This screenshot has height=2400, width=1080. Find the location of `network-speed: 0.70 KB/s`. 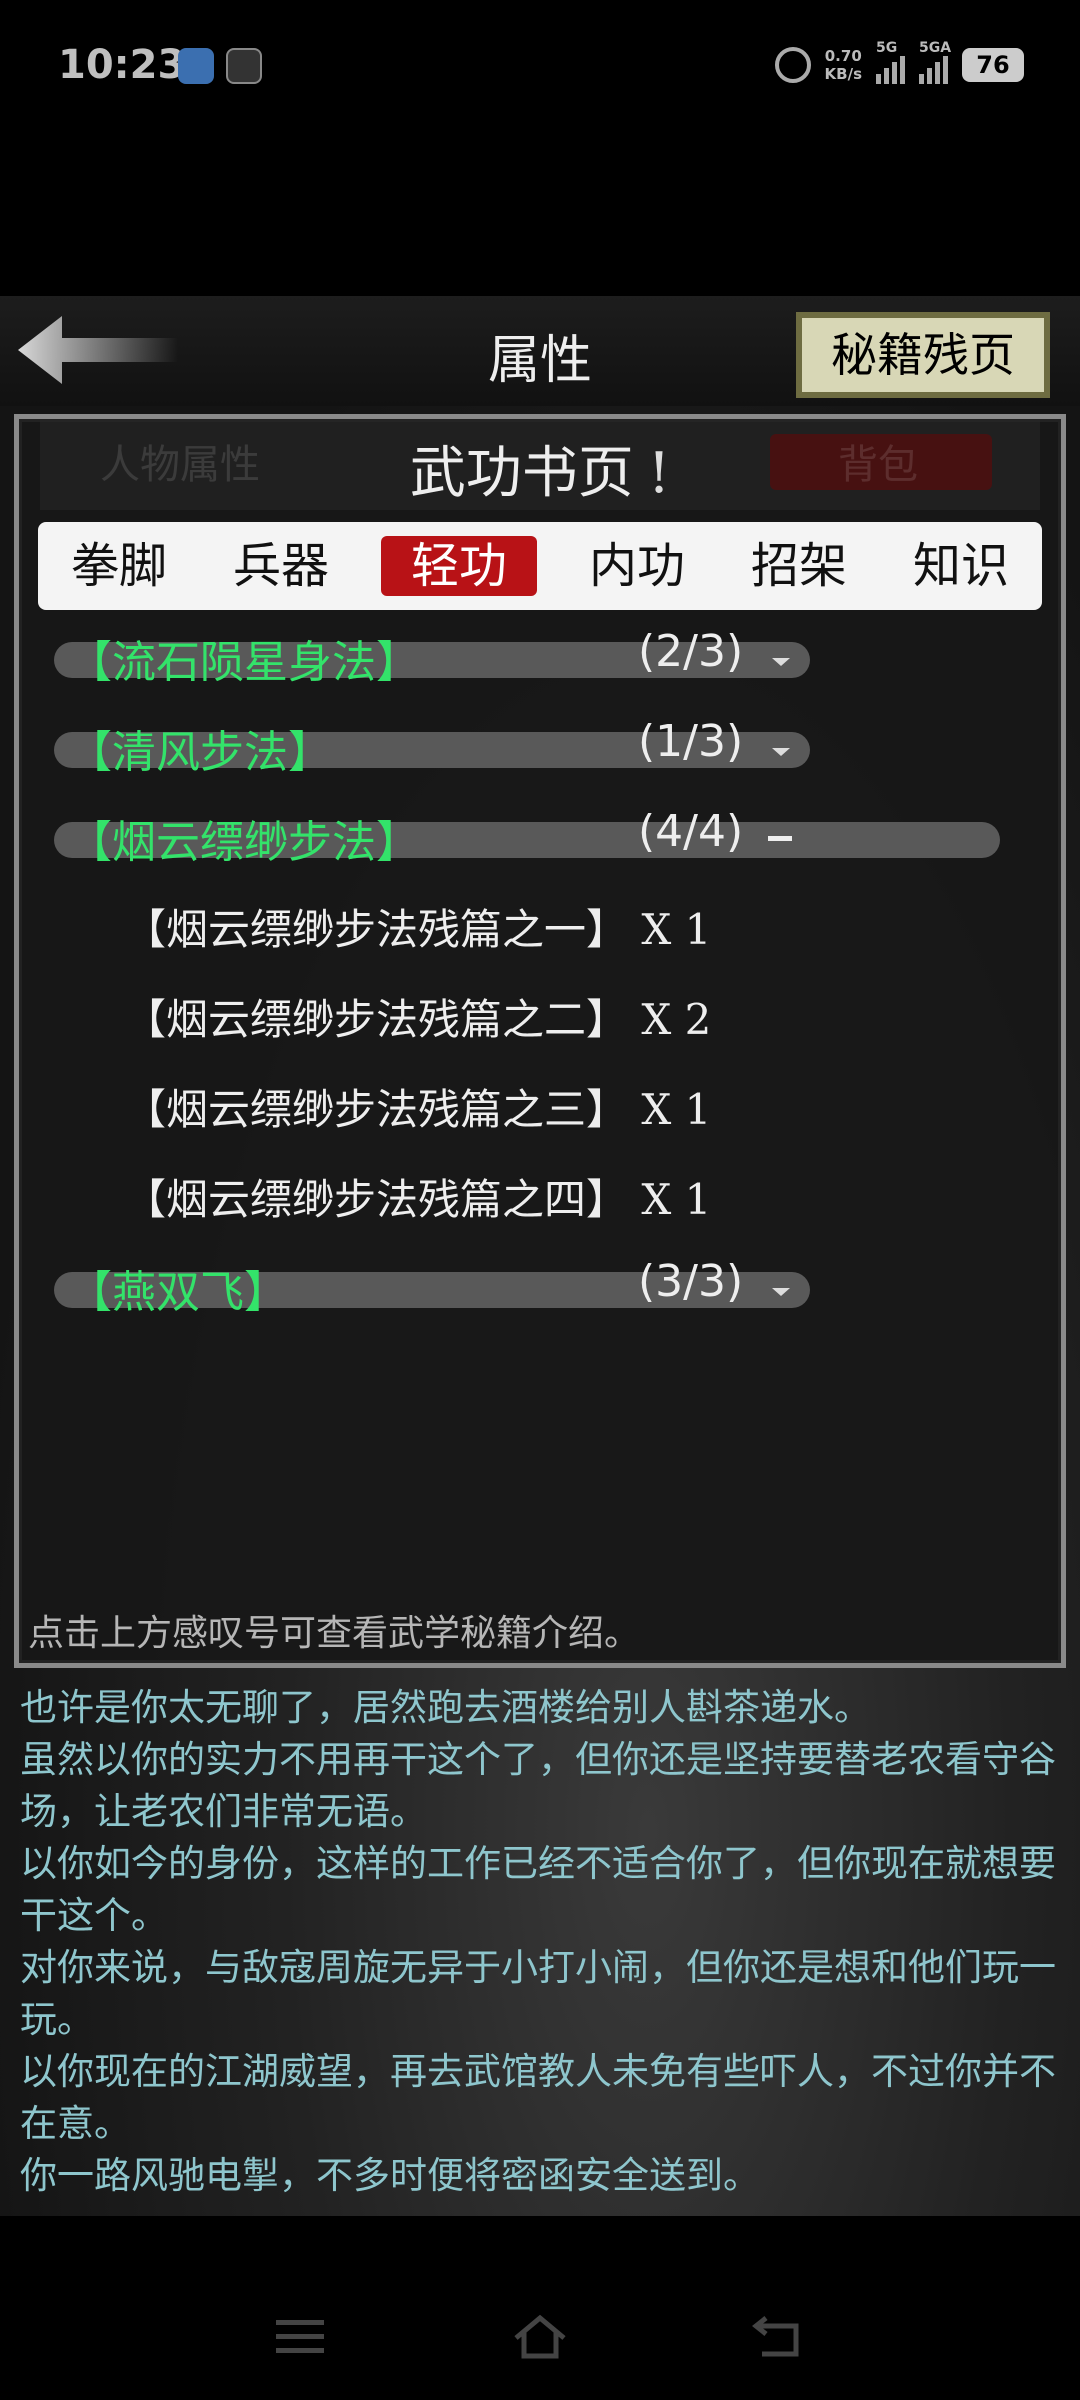

network-speed: 0.70 KB/s is located at coordinates (843, 65).